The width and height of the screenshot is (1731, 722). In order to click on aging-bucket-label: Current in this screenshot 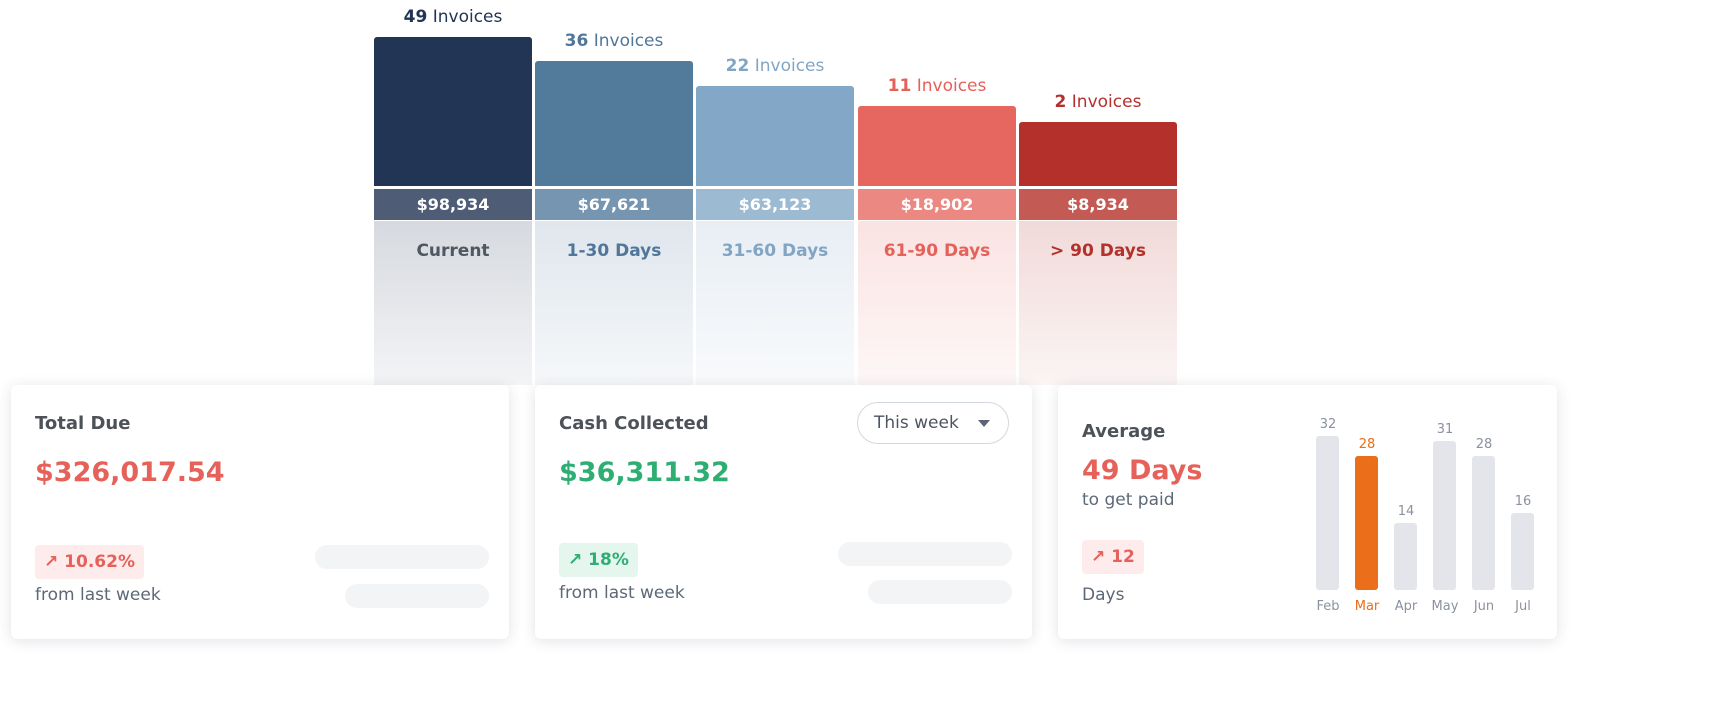, I will do `click(453, 303)`.